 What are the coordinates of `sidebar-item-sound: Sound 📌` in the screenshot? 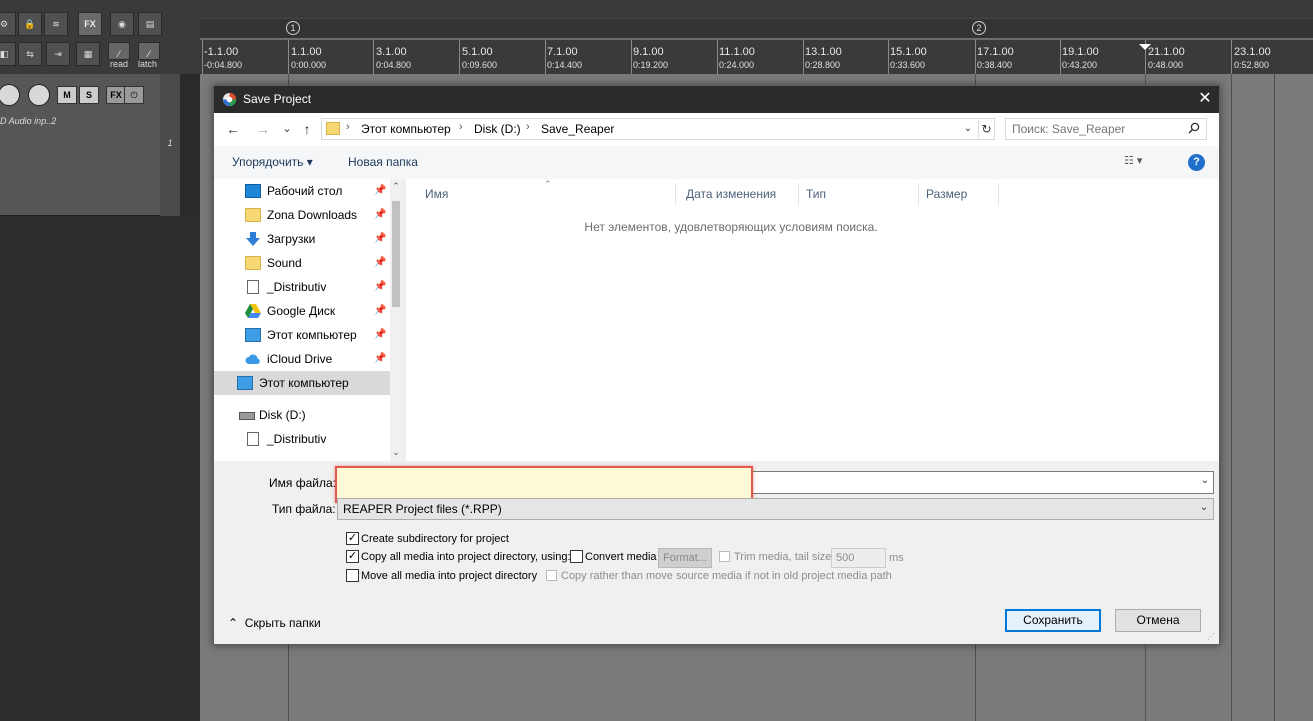 It's located at (302, 263).